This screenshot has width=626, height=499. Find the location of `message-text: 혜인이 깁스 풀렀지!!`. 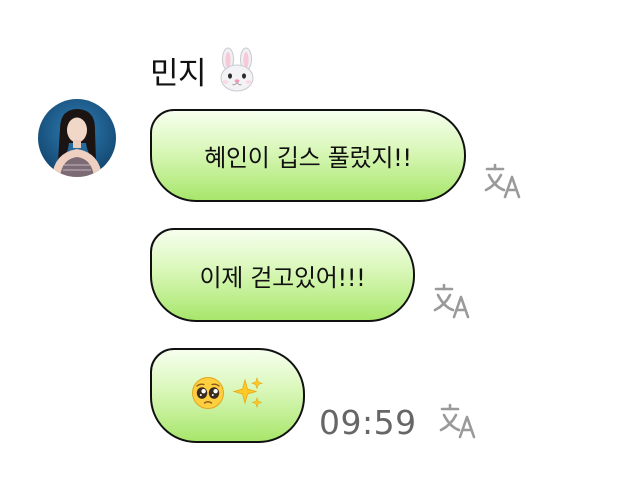

message-text: 혜인이 깁스 풀렀지!! is located at coordinates (308, 158).